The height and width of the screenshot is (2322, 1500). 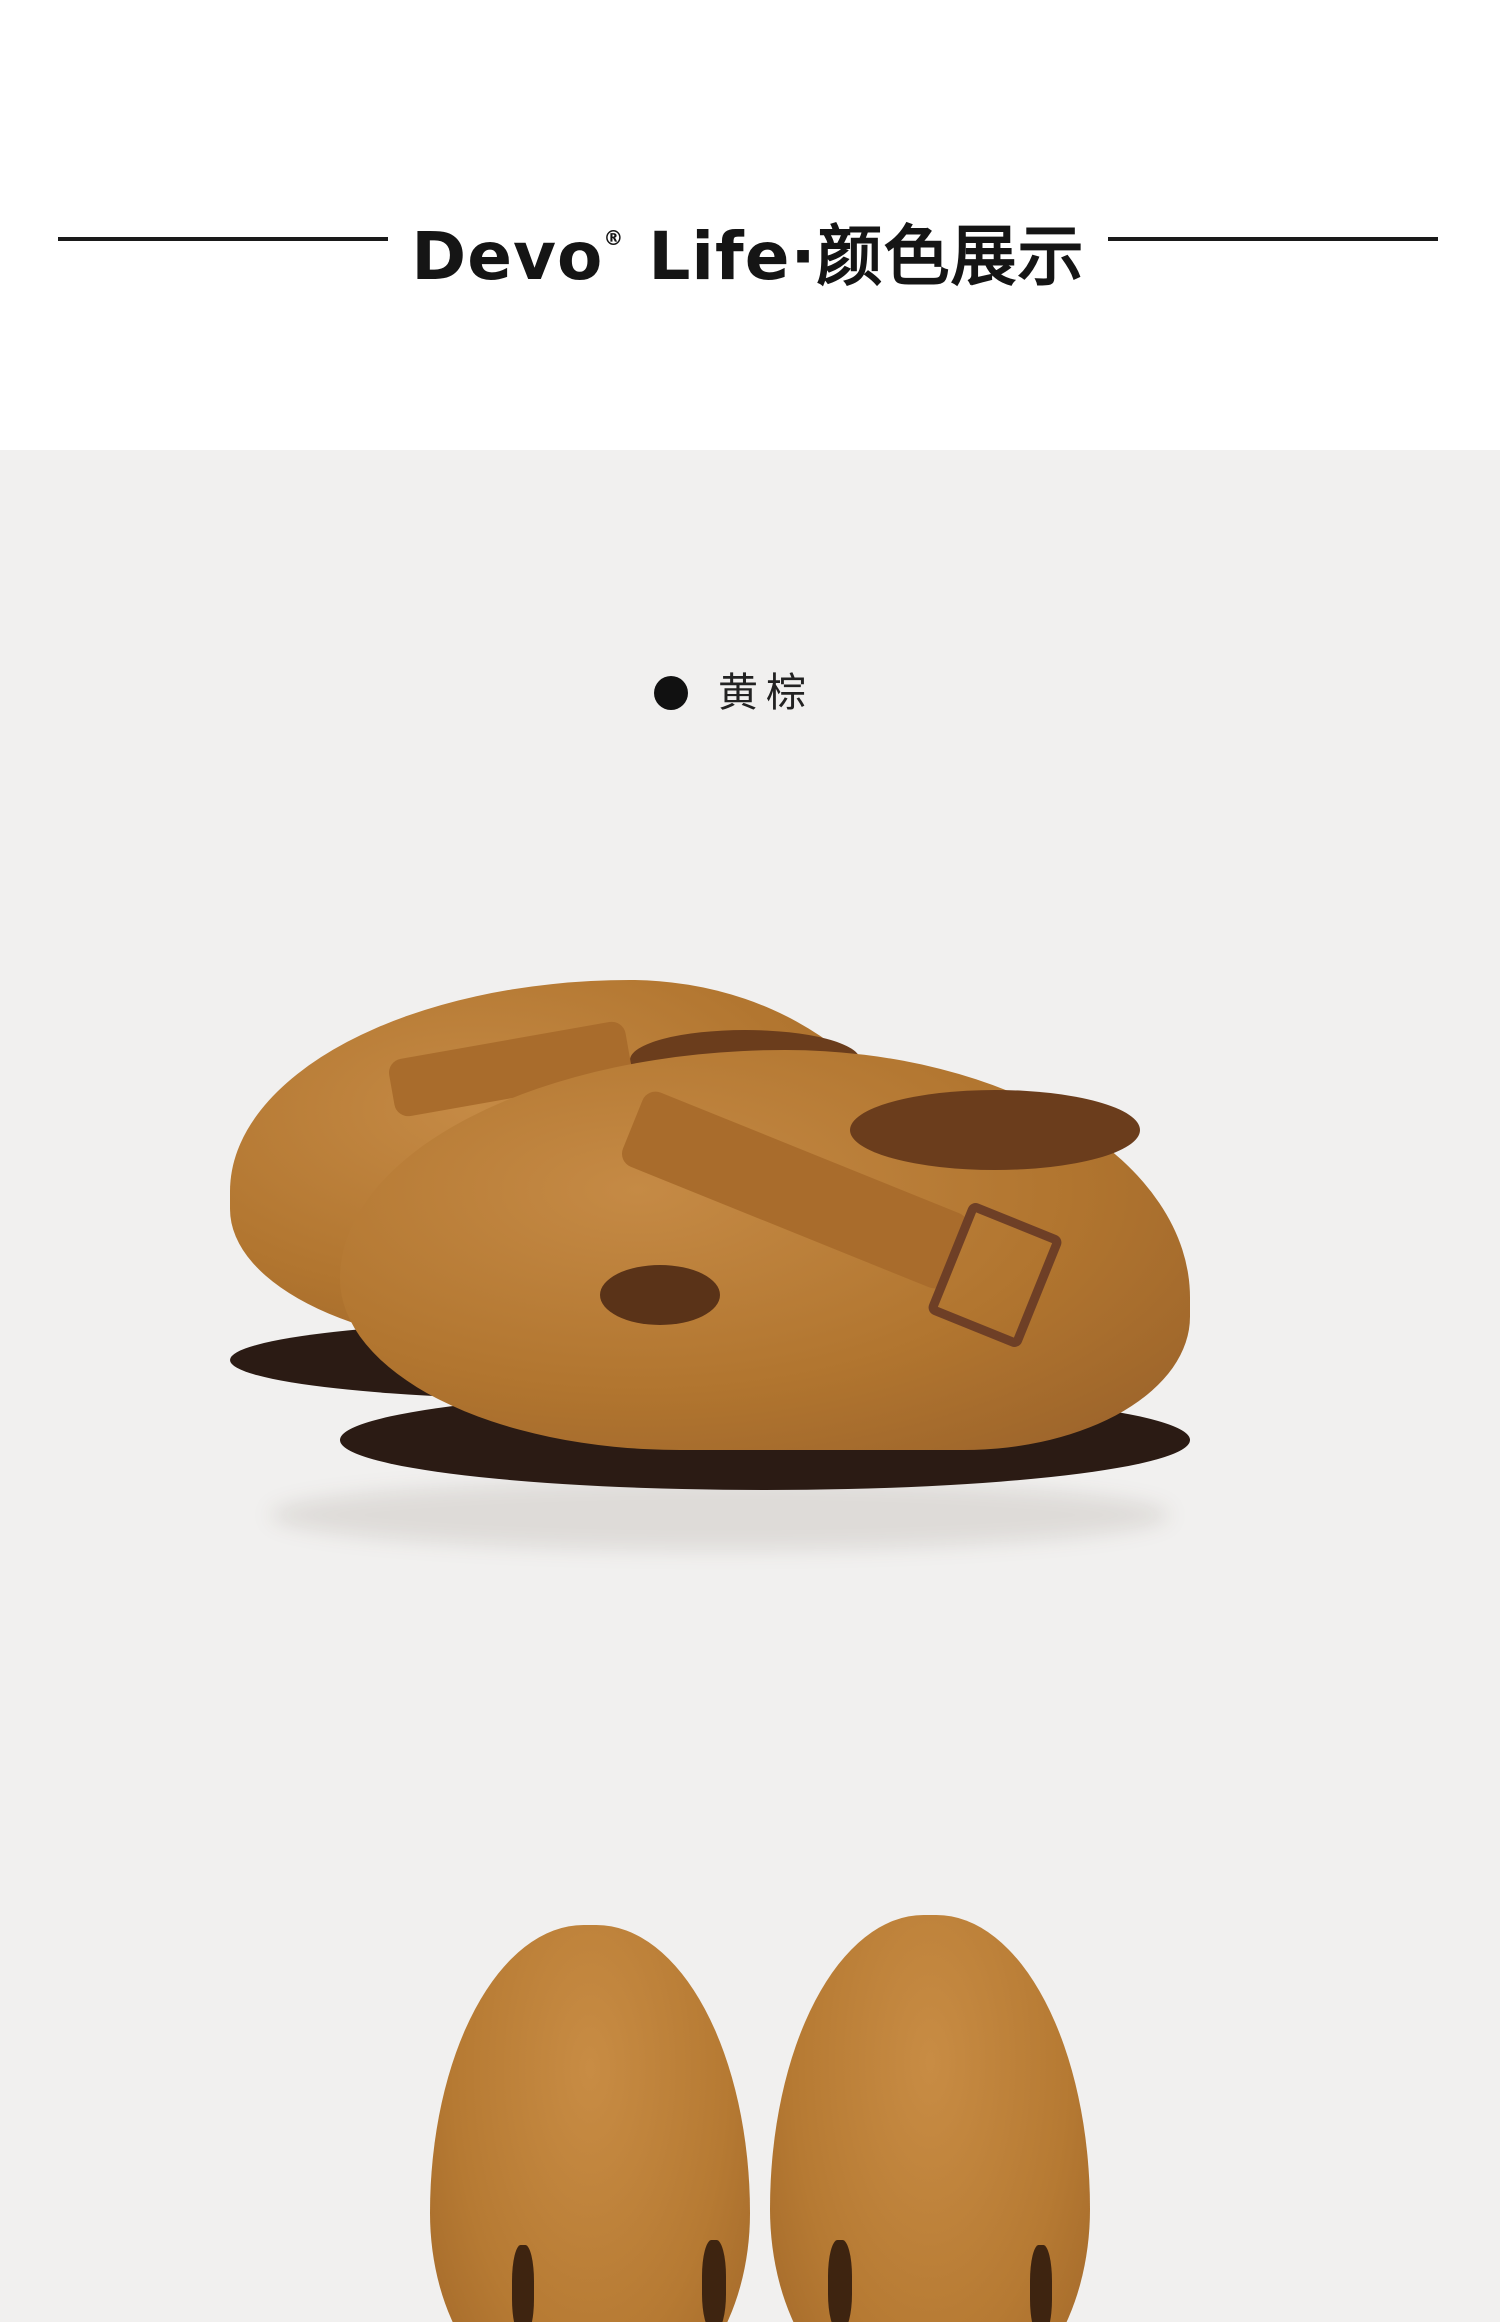 What do you see at coordinates (766, 693) in the screenshot?
I see `color-name: 黄棕` at bounding box center [766, 693].